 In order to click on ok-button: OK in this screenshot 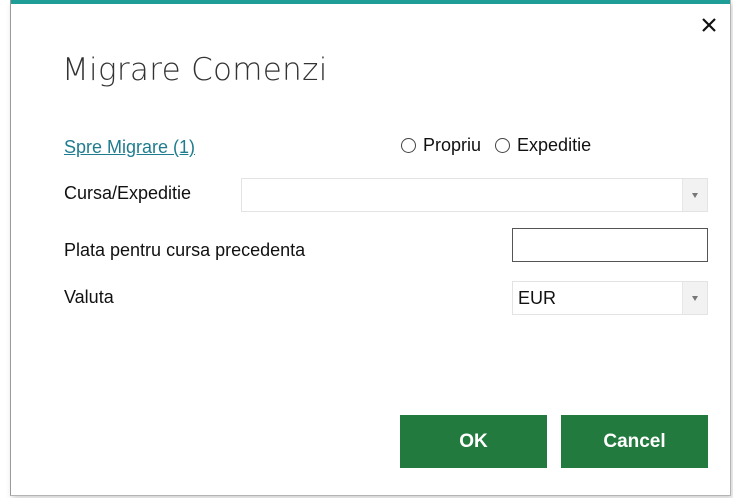, I will do `click(473, 441)`.